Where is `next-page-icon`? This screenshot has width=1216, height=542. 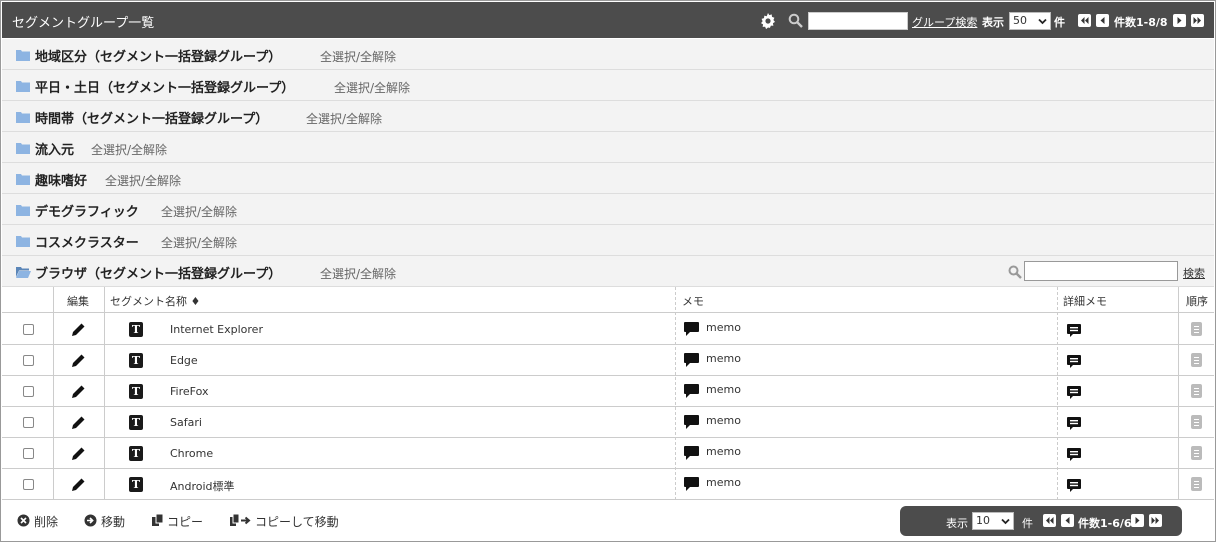 next-page-icon is located at coordinates (1137, 520).